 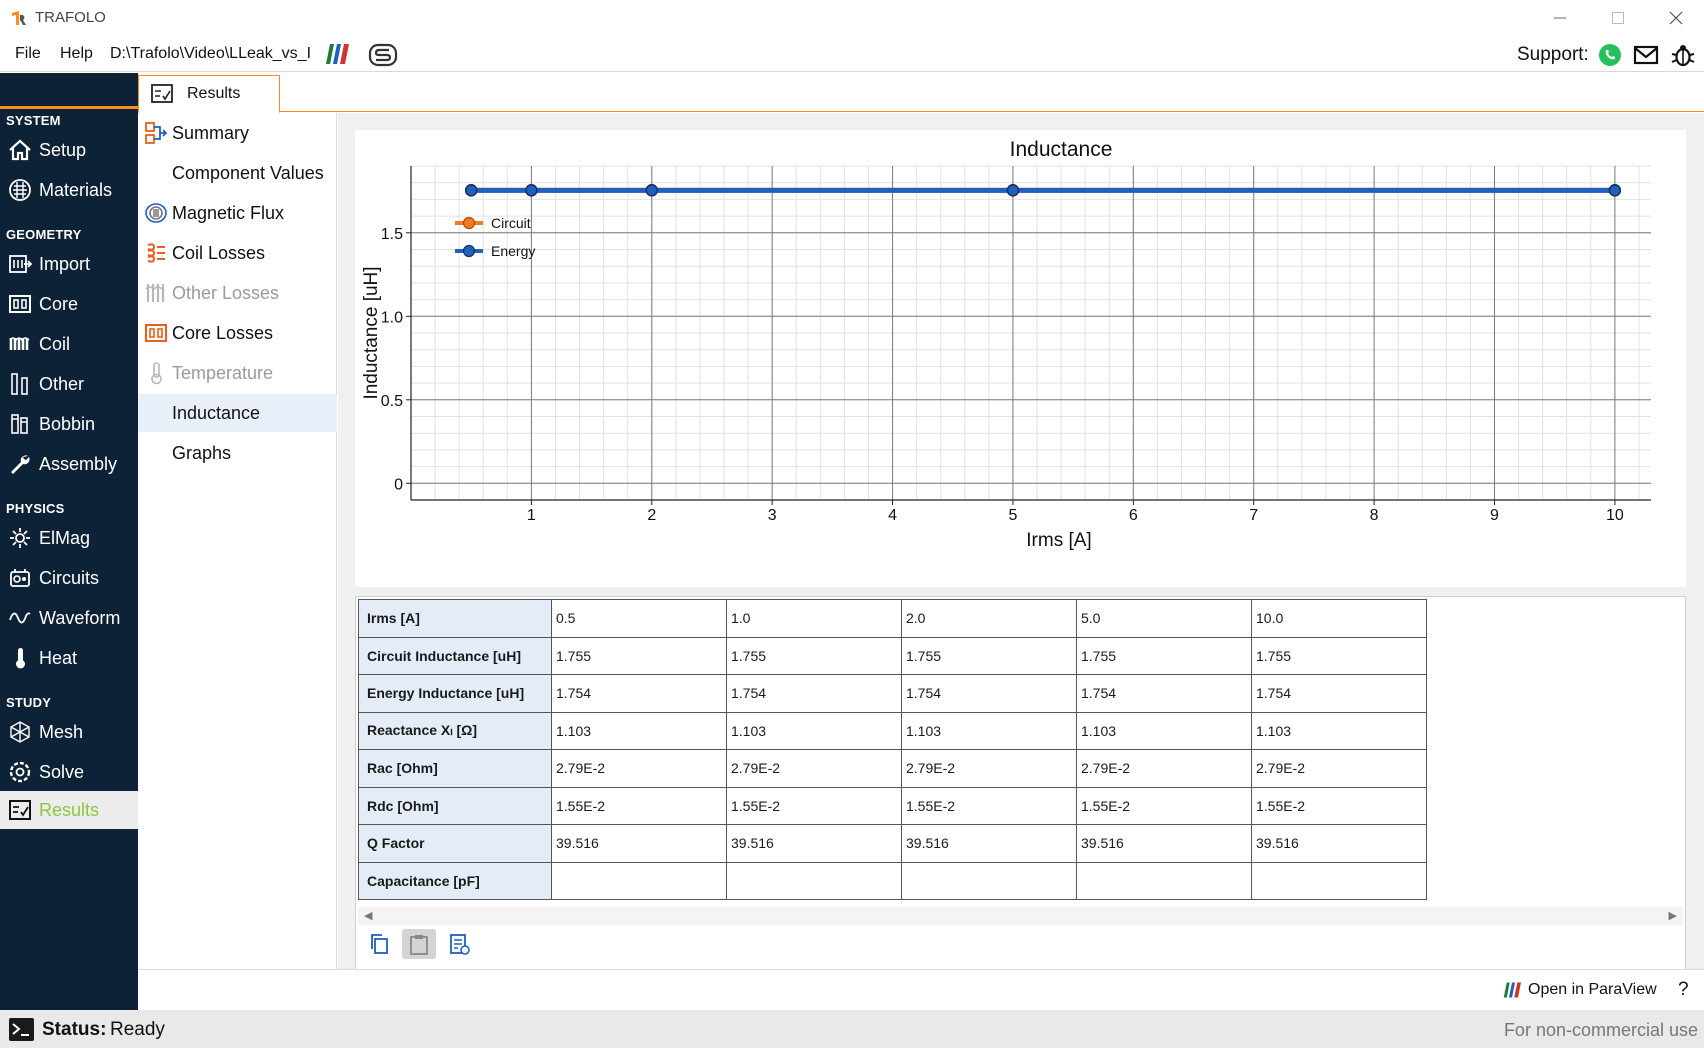 What do you see at coordinates (383, 55) in the screenshot?
I see `script-icon` at bounding box center [383, 55].